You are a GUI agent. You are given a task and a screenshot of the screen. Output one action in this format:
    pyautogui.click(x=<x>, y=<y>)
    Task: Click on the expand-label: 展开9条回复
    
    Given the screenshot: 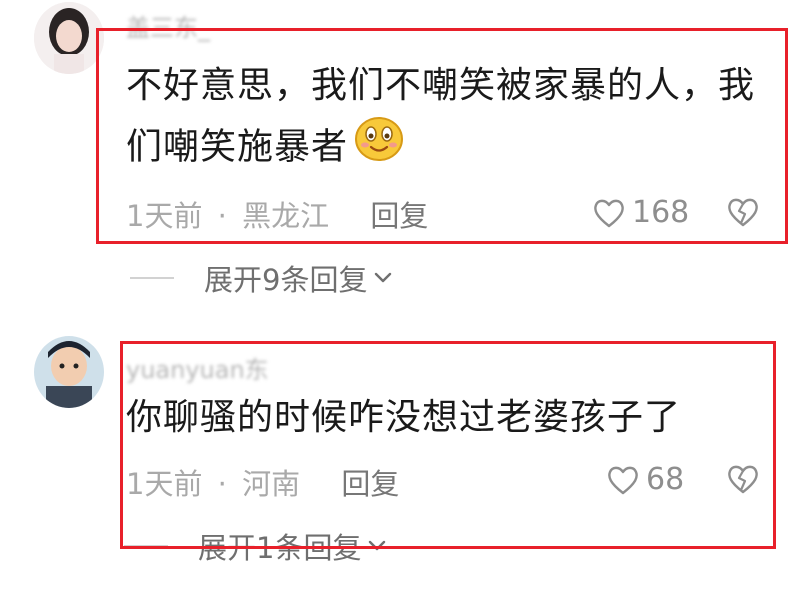 What is the action you would take?
    pyautogui.click(x=286, y=280)
    